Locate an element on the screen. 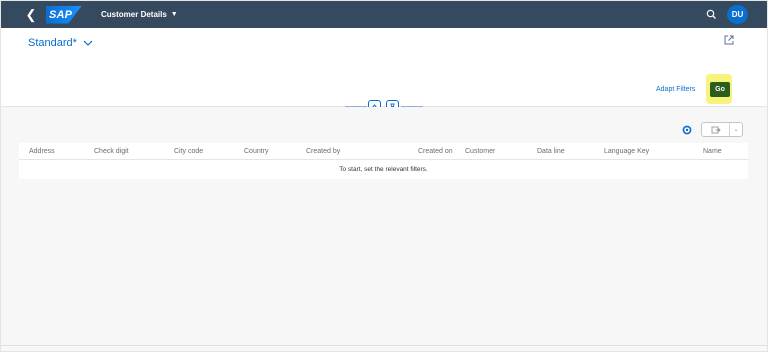 Image resolution: width=768 pixels, height=352 pixels. no-data-text: To start, set the relevant filters. is located at coordinates (383, 169).